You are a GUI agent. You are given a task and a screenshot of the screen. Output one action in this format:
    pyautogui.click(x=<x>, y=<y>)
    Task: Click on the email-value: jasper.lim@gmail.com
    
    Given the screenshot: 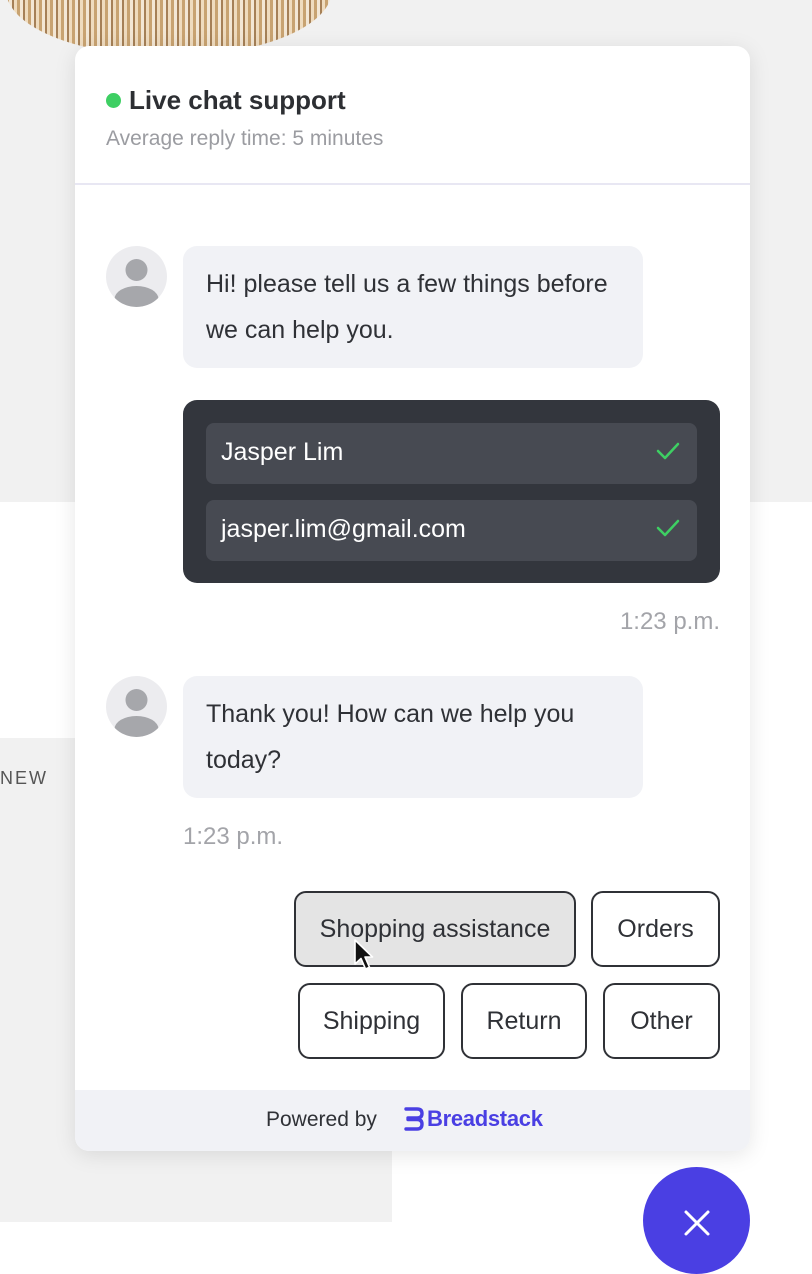 What is the action you would take?
    pyautogui.click(x=343, y=529)
    